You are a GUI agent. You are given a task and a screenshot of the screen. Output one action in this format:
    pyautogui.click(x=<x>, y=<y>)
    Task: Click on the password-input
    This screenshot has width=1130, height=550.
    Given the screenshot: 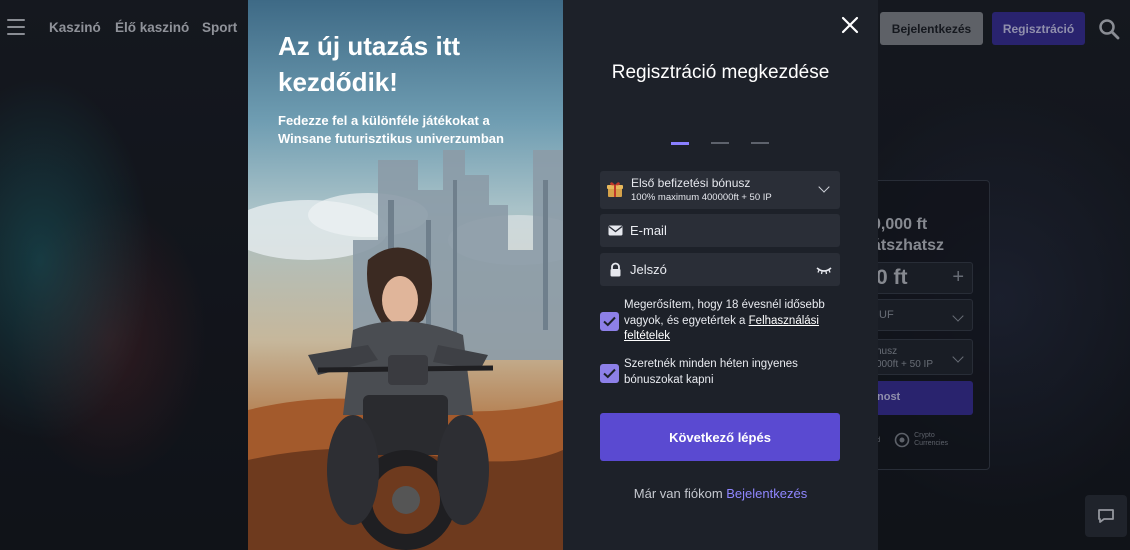 What is the action you would take?
    pyautogui.click(x=720, y=269)
    